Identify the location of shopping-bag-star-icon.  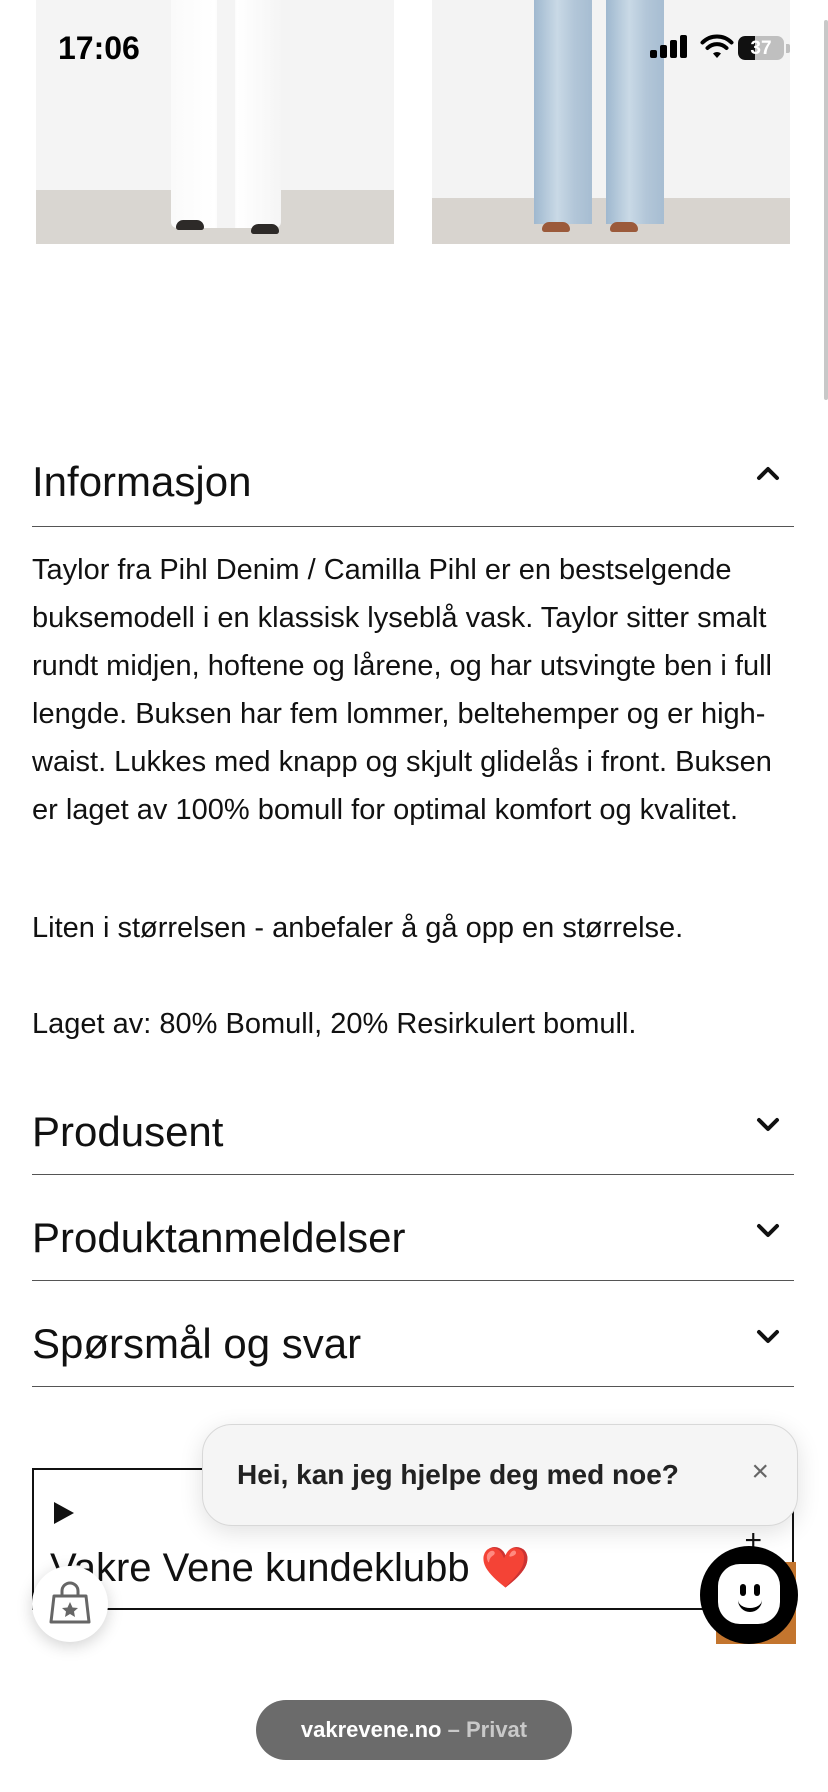
(70, 1602).